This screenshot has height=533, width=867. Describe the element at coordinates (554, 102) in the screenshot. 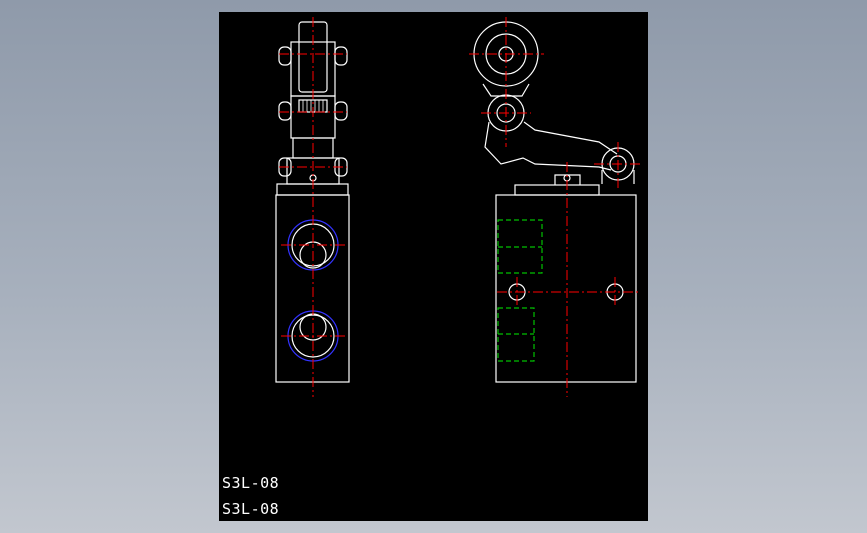

I see `roller-lever-arm` at that location.